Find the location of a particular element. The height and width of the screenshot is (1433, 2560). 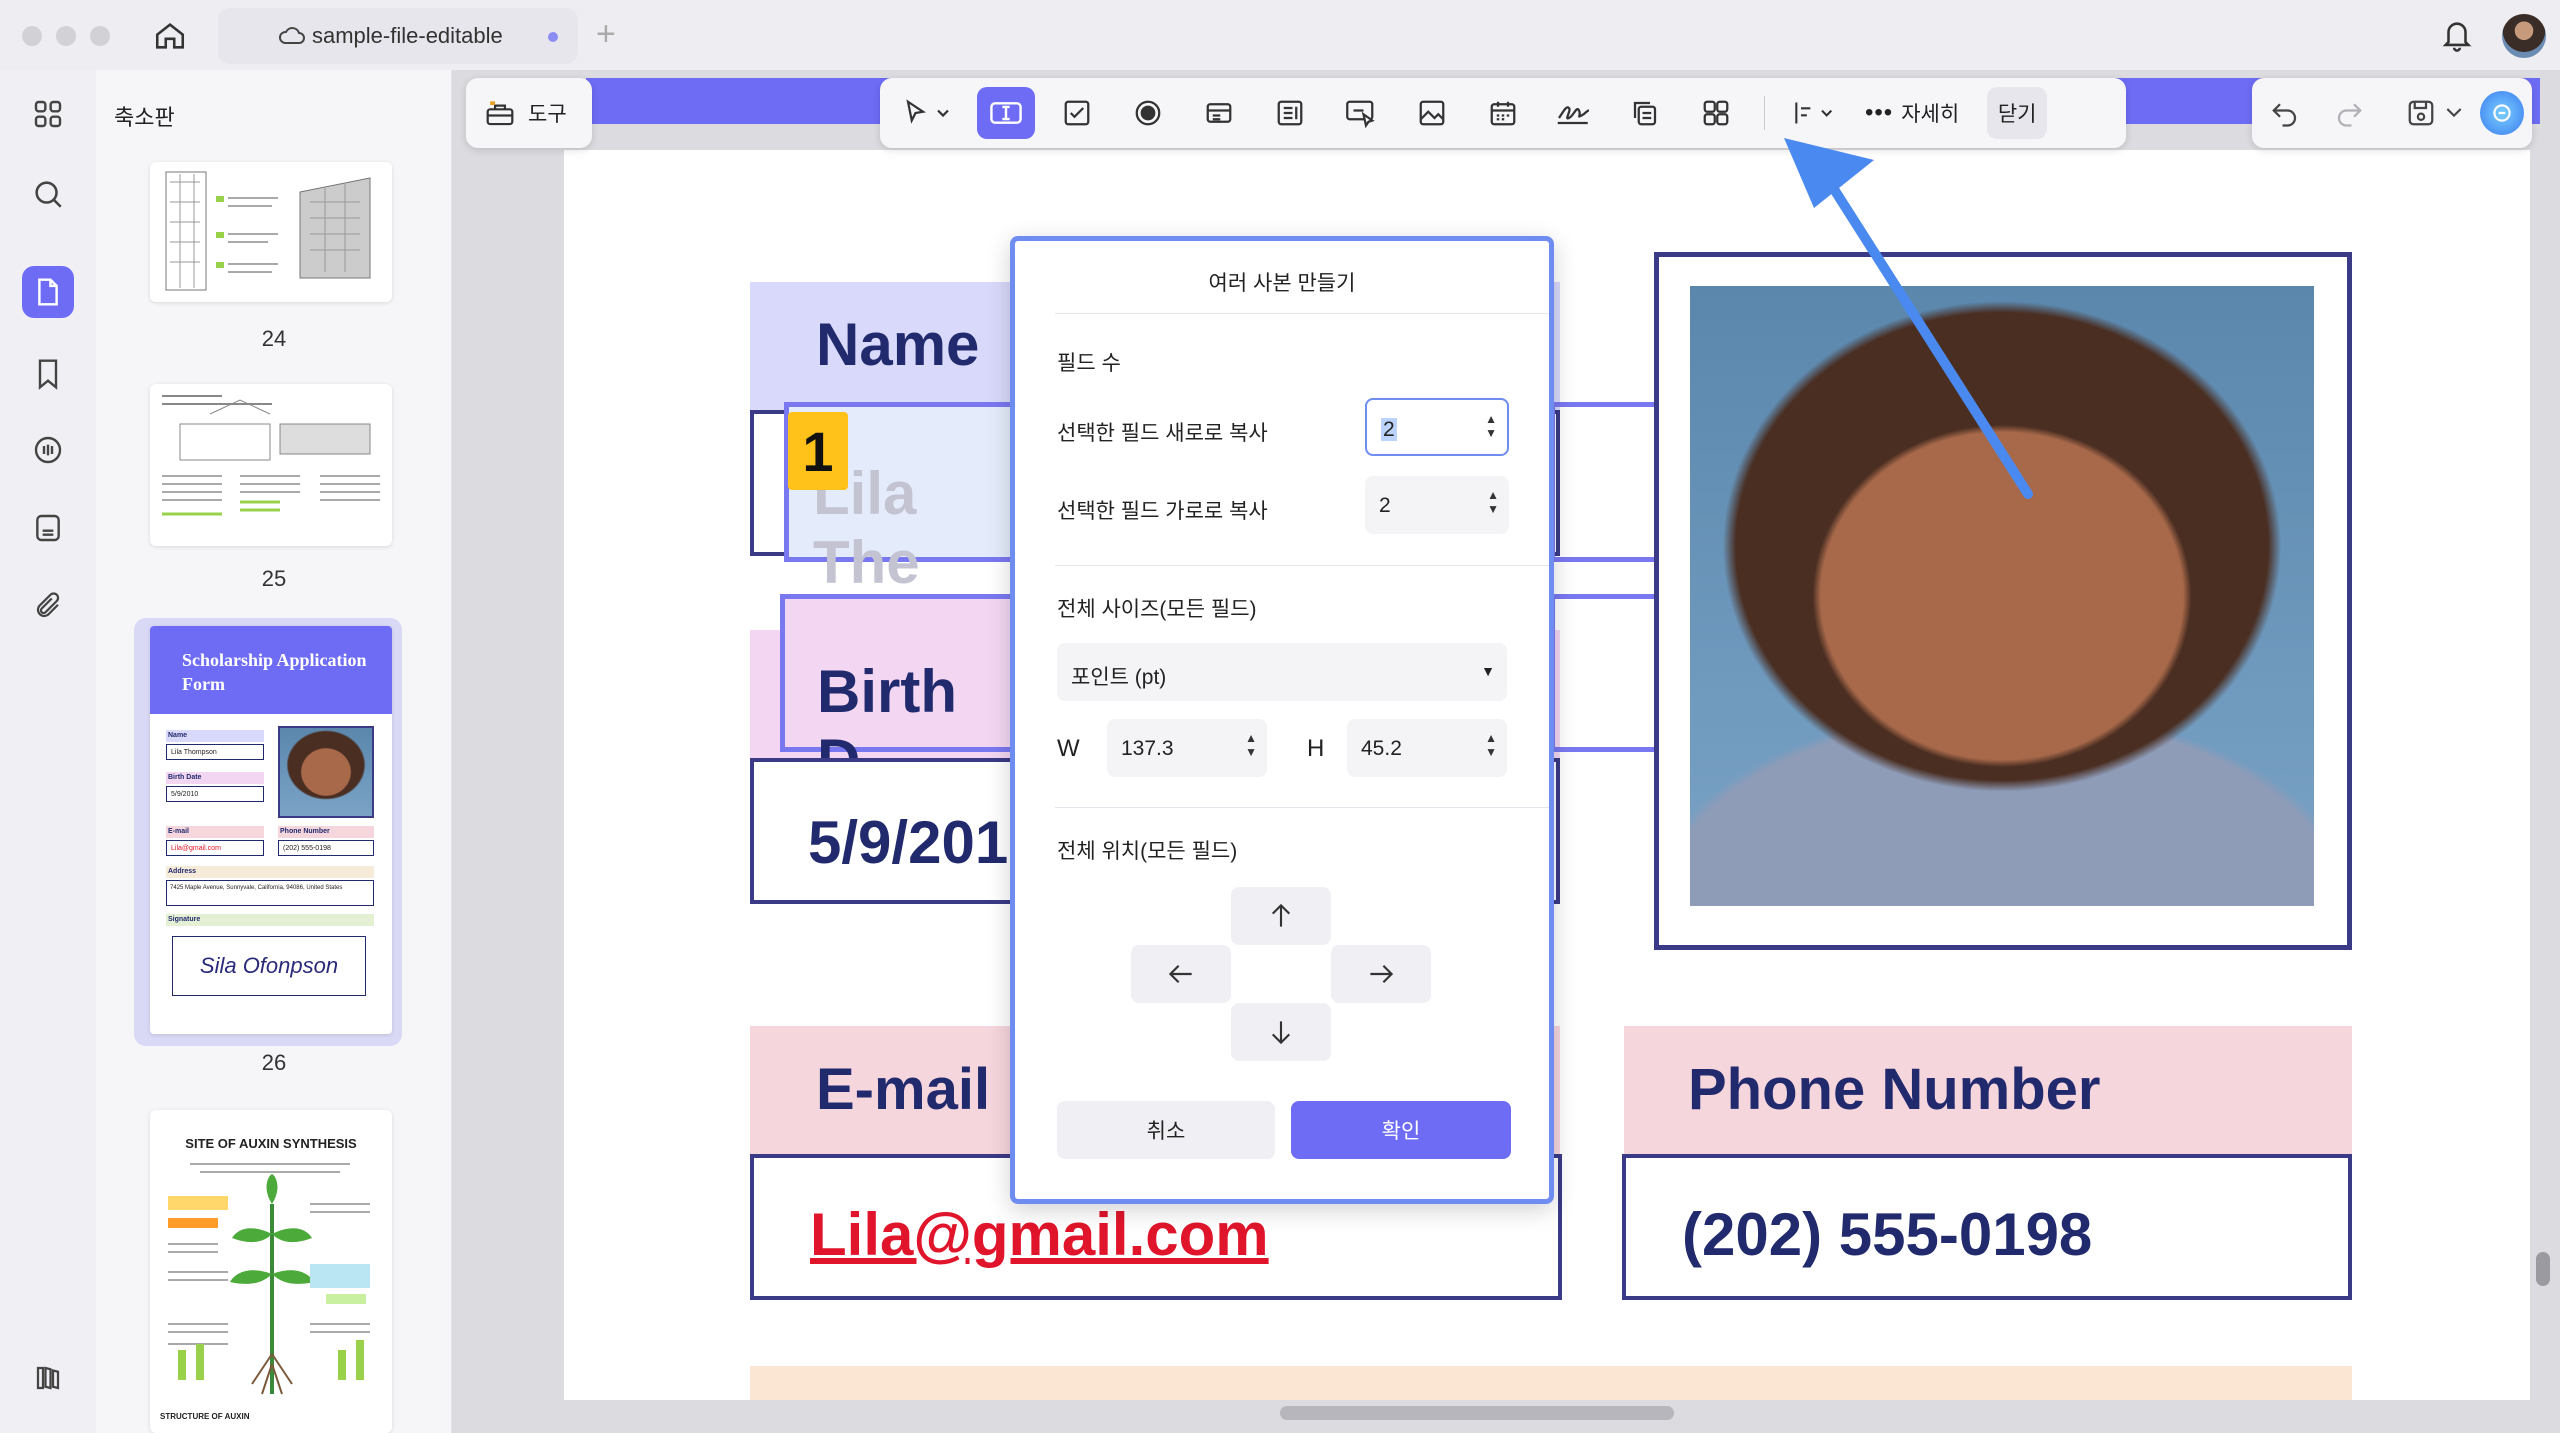

more-label: 자세히 is located at coordinates (1930, 114).